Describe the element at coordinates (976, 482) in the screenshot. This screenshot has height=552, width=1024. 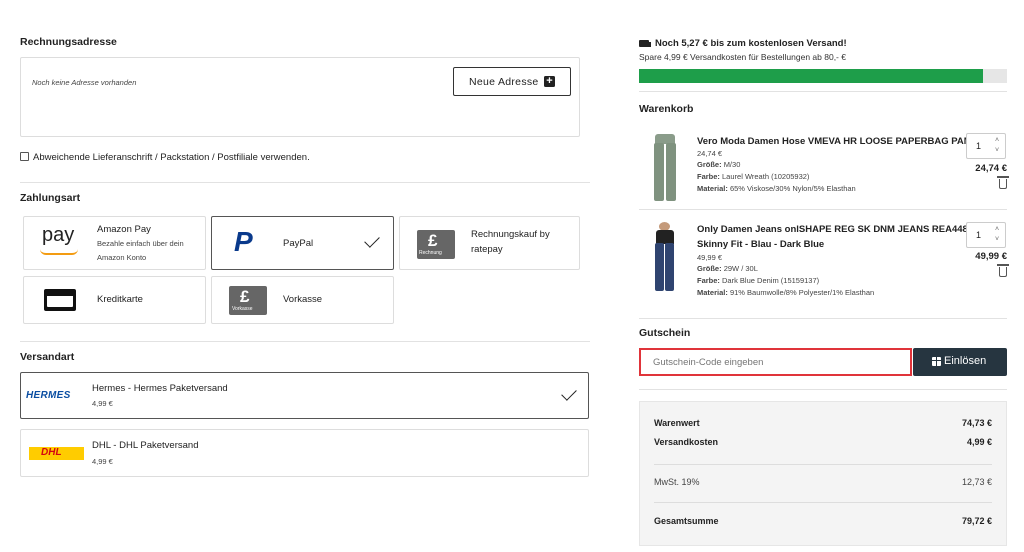
I see `summary-vat-value: 12,73 €` at that location.